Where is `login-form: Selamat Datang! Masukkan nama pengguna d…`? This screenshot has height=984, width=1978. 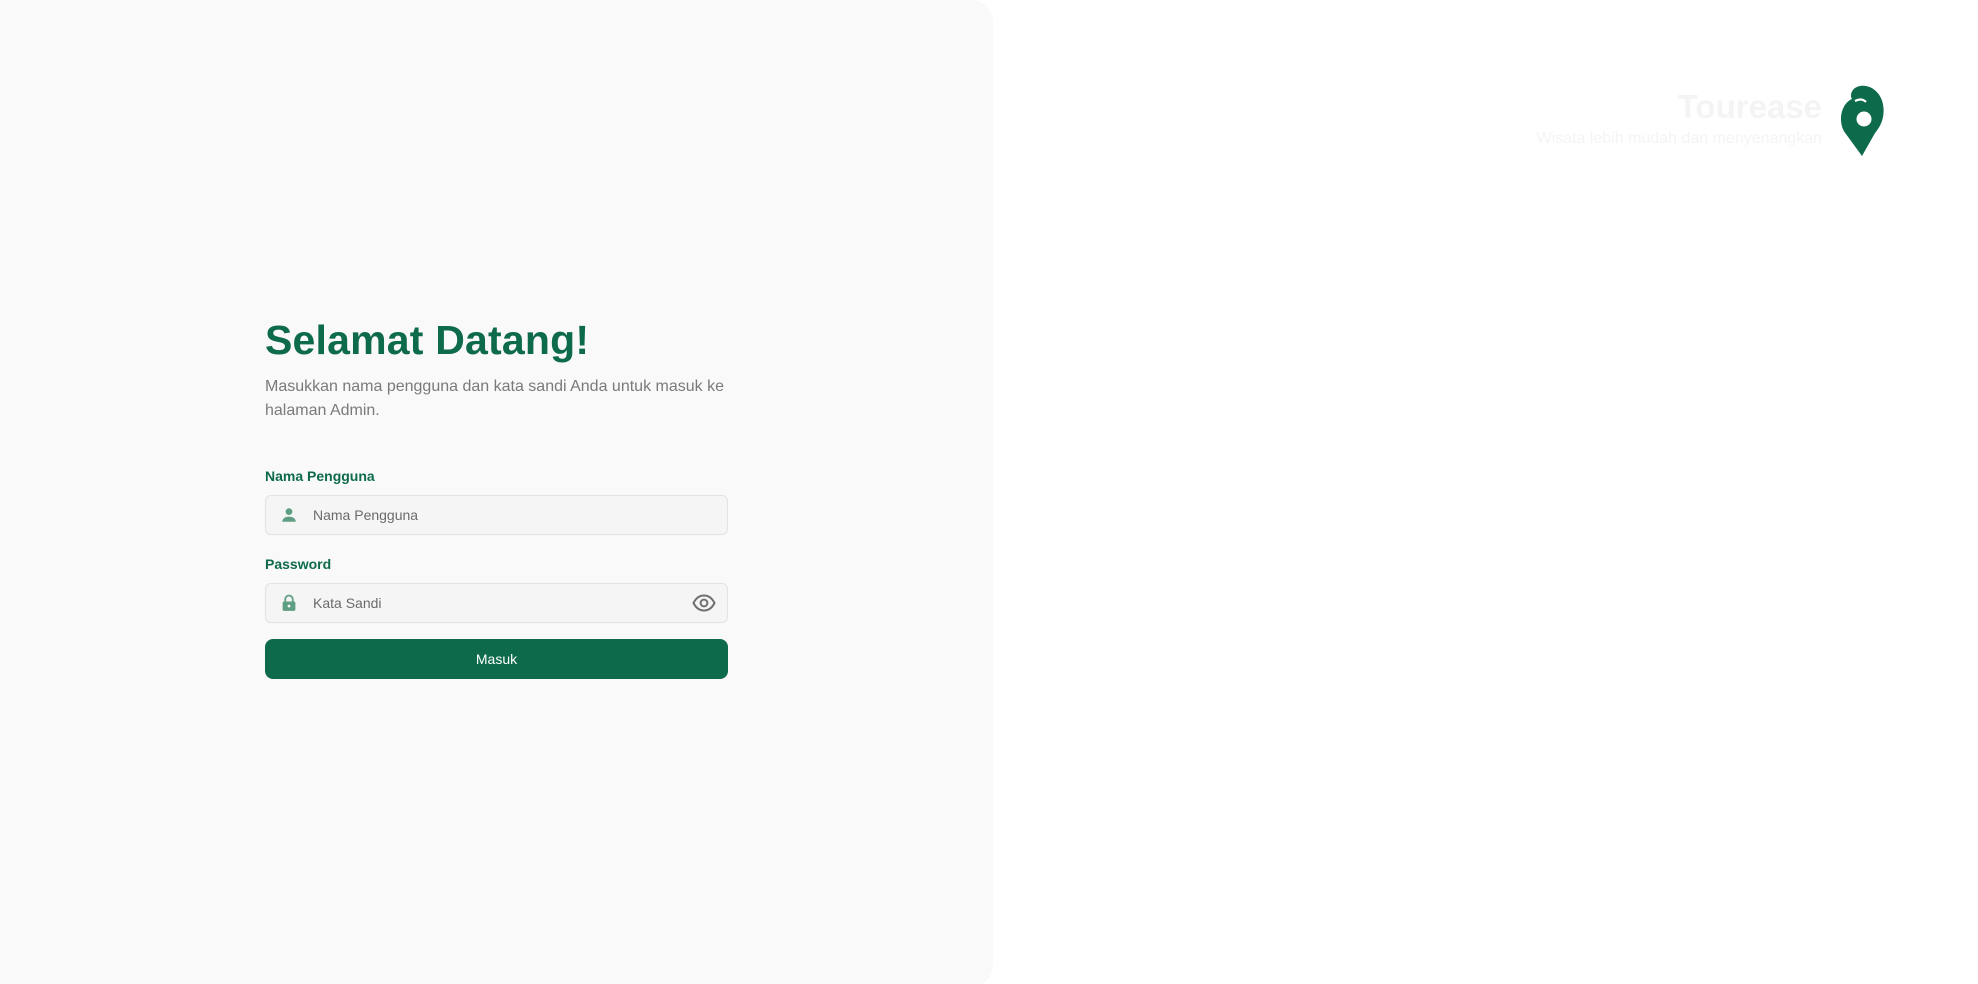
login-form: Selamat Datang! Masukkan nama pengguna d… is located at coordinates (496, 497).